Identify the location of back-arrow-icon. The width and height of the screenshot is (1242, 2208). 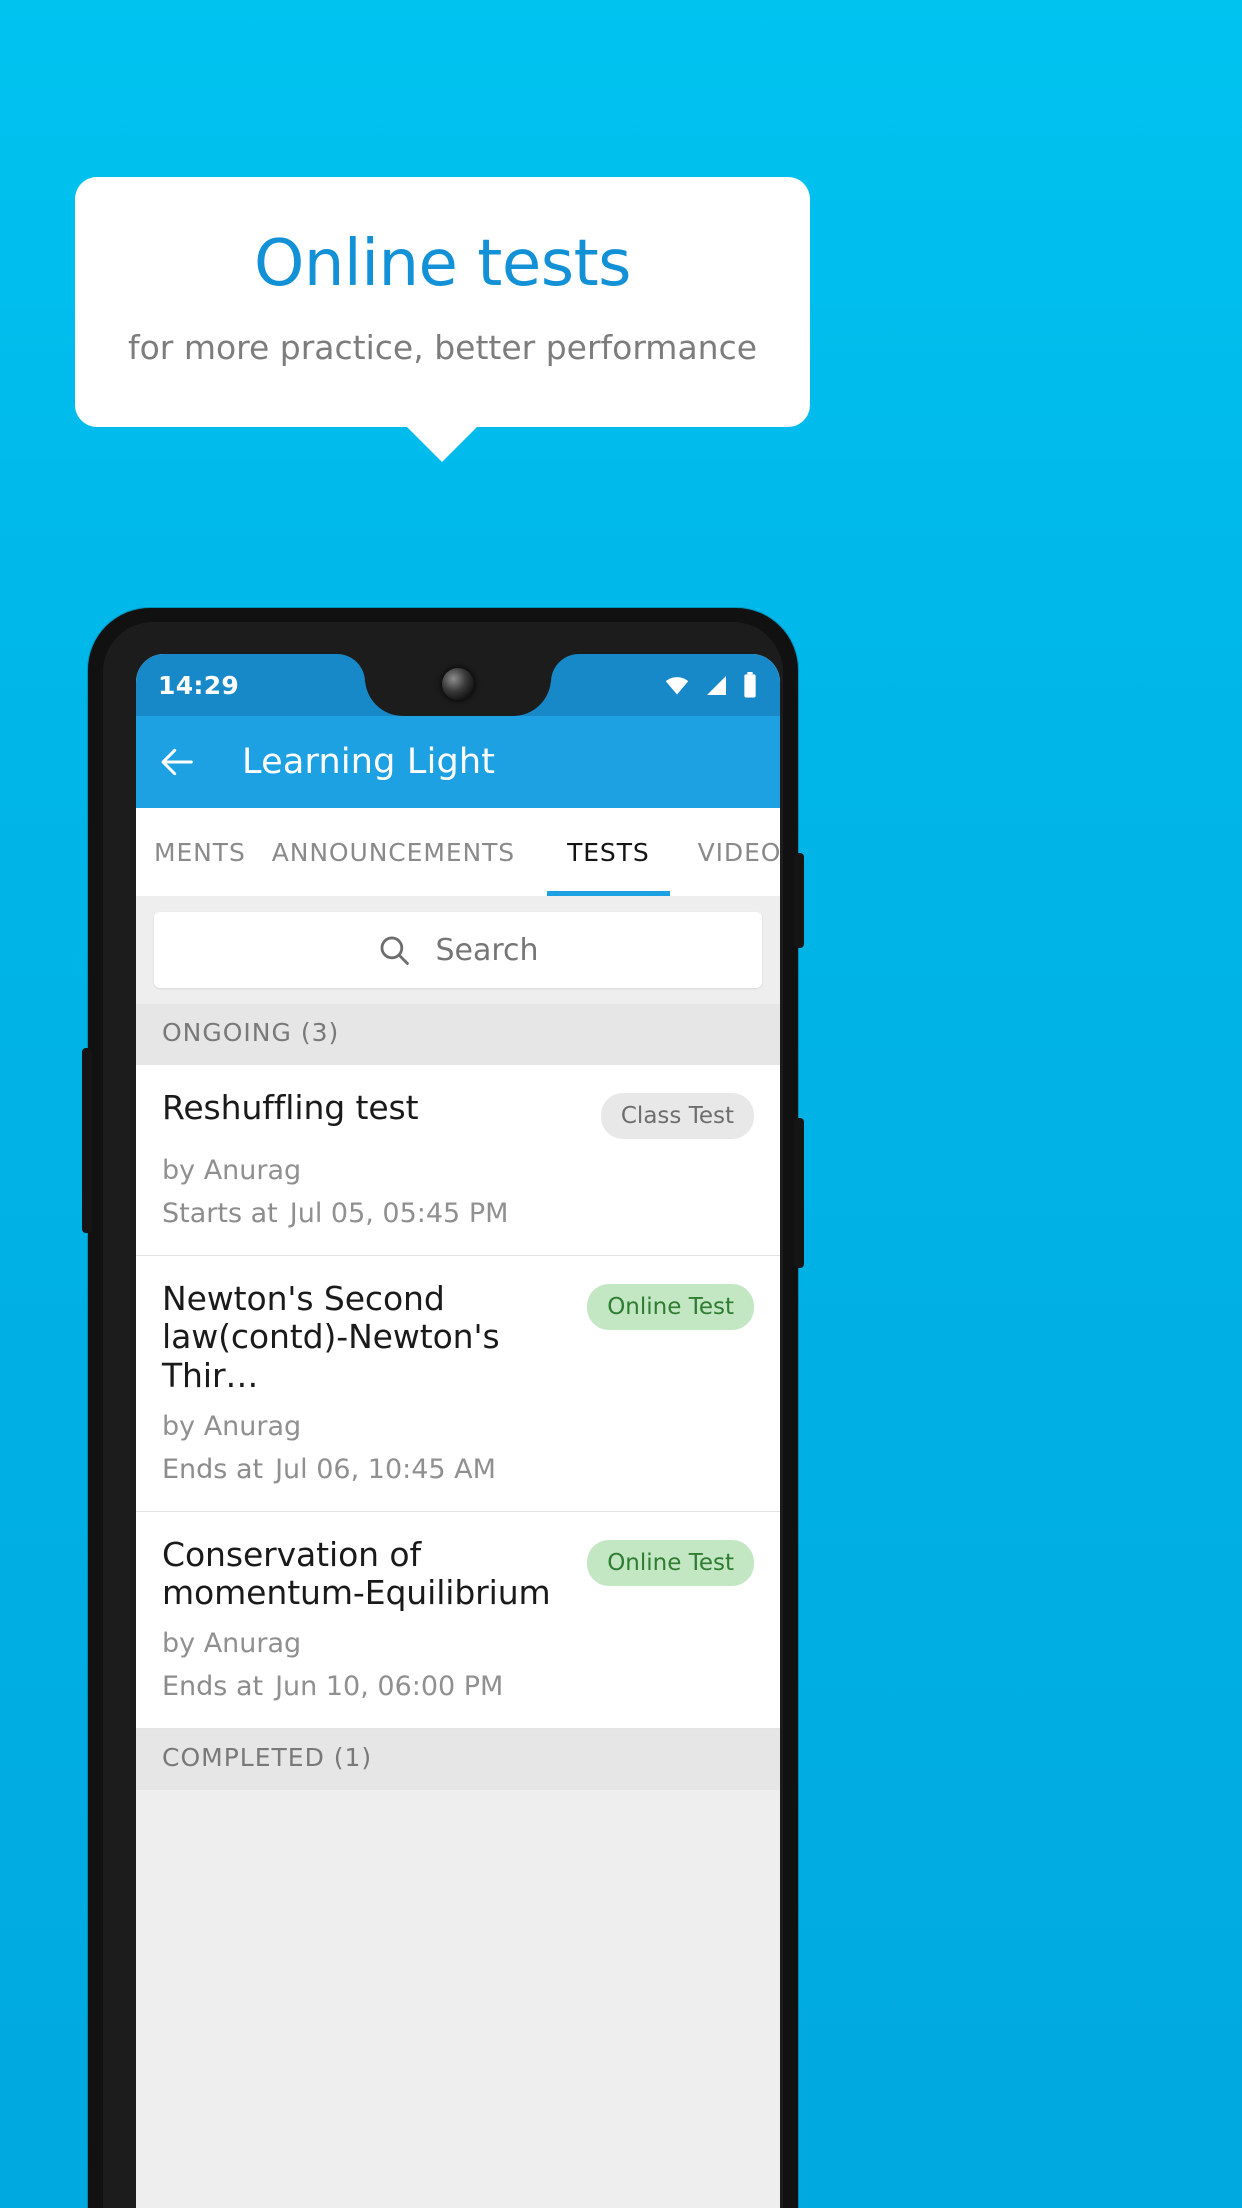
(178, 762).